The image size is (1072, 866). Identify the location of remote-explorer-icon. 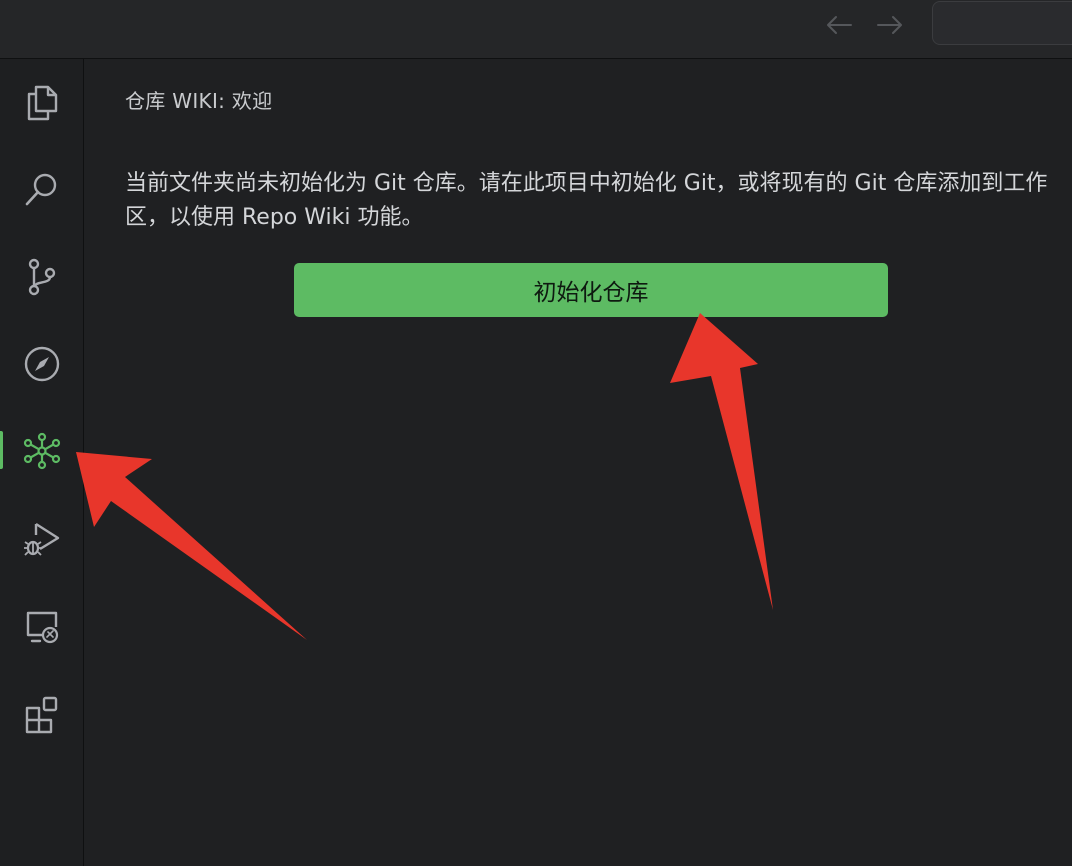
(42, 627).